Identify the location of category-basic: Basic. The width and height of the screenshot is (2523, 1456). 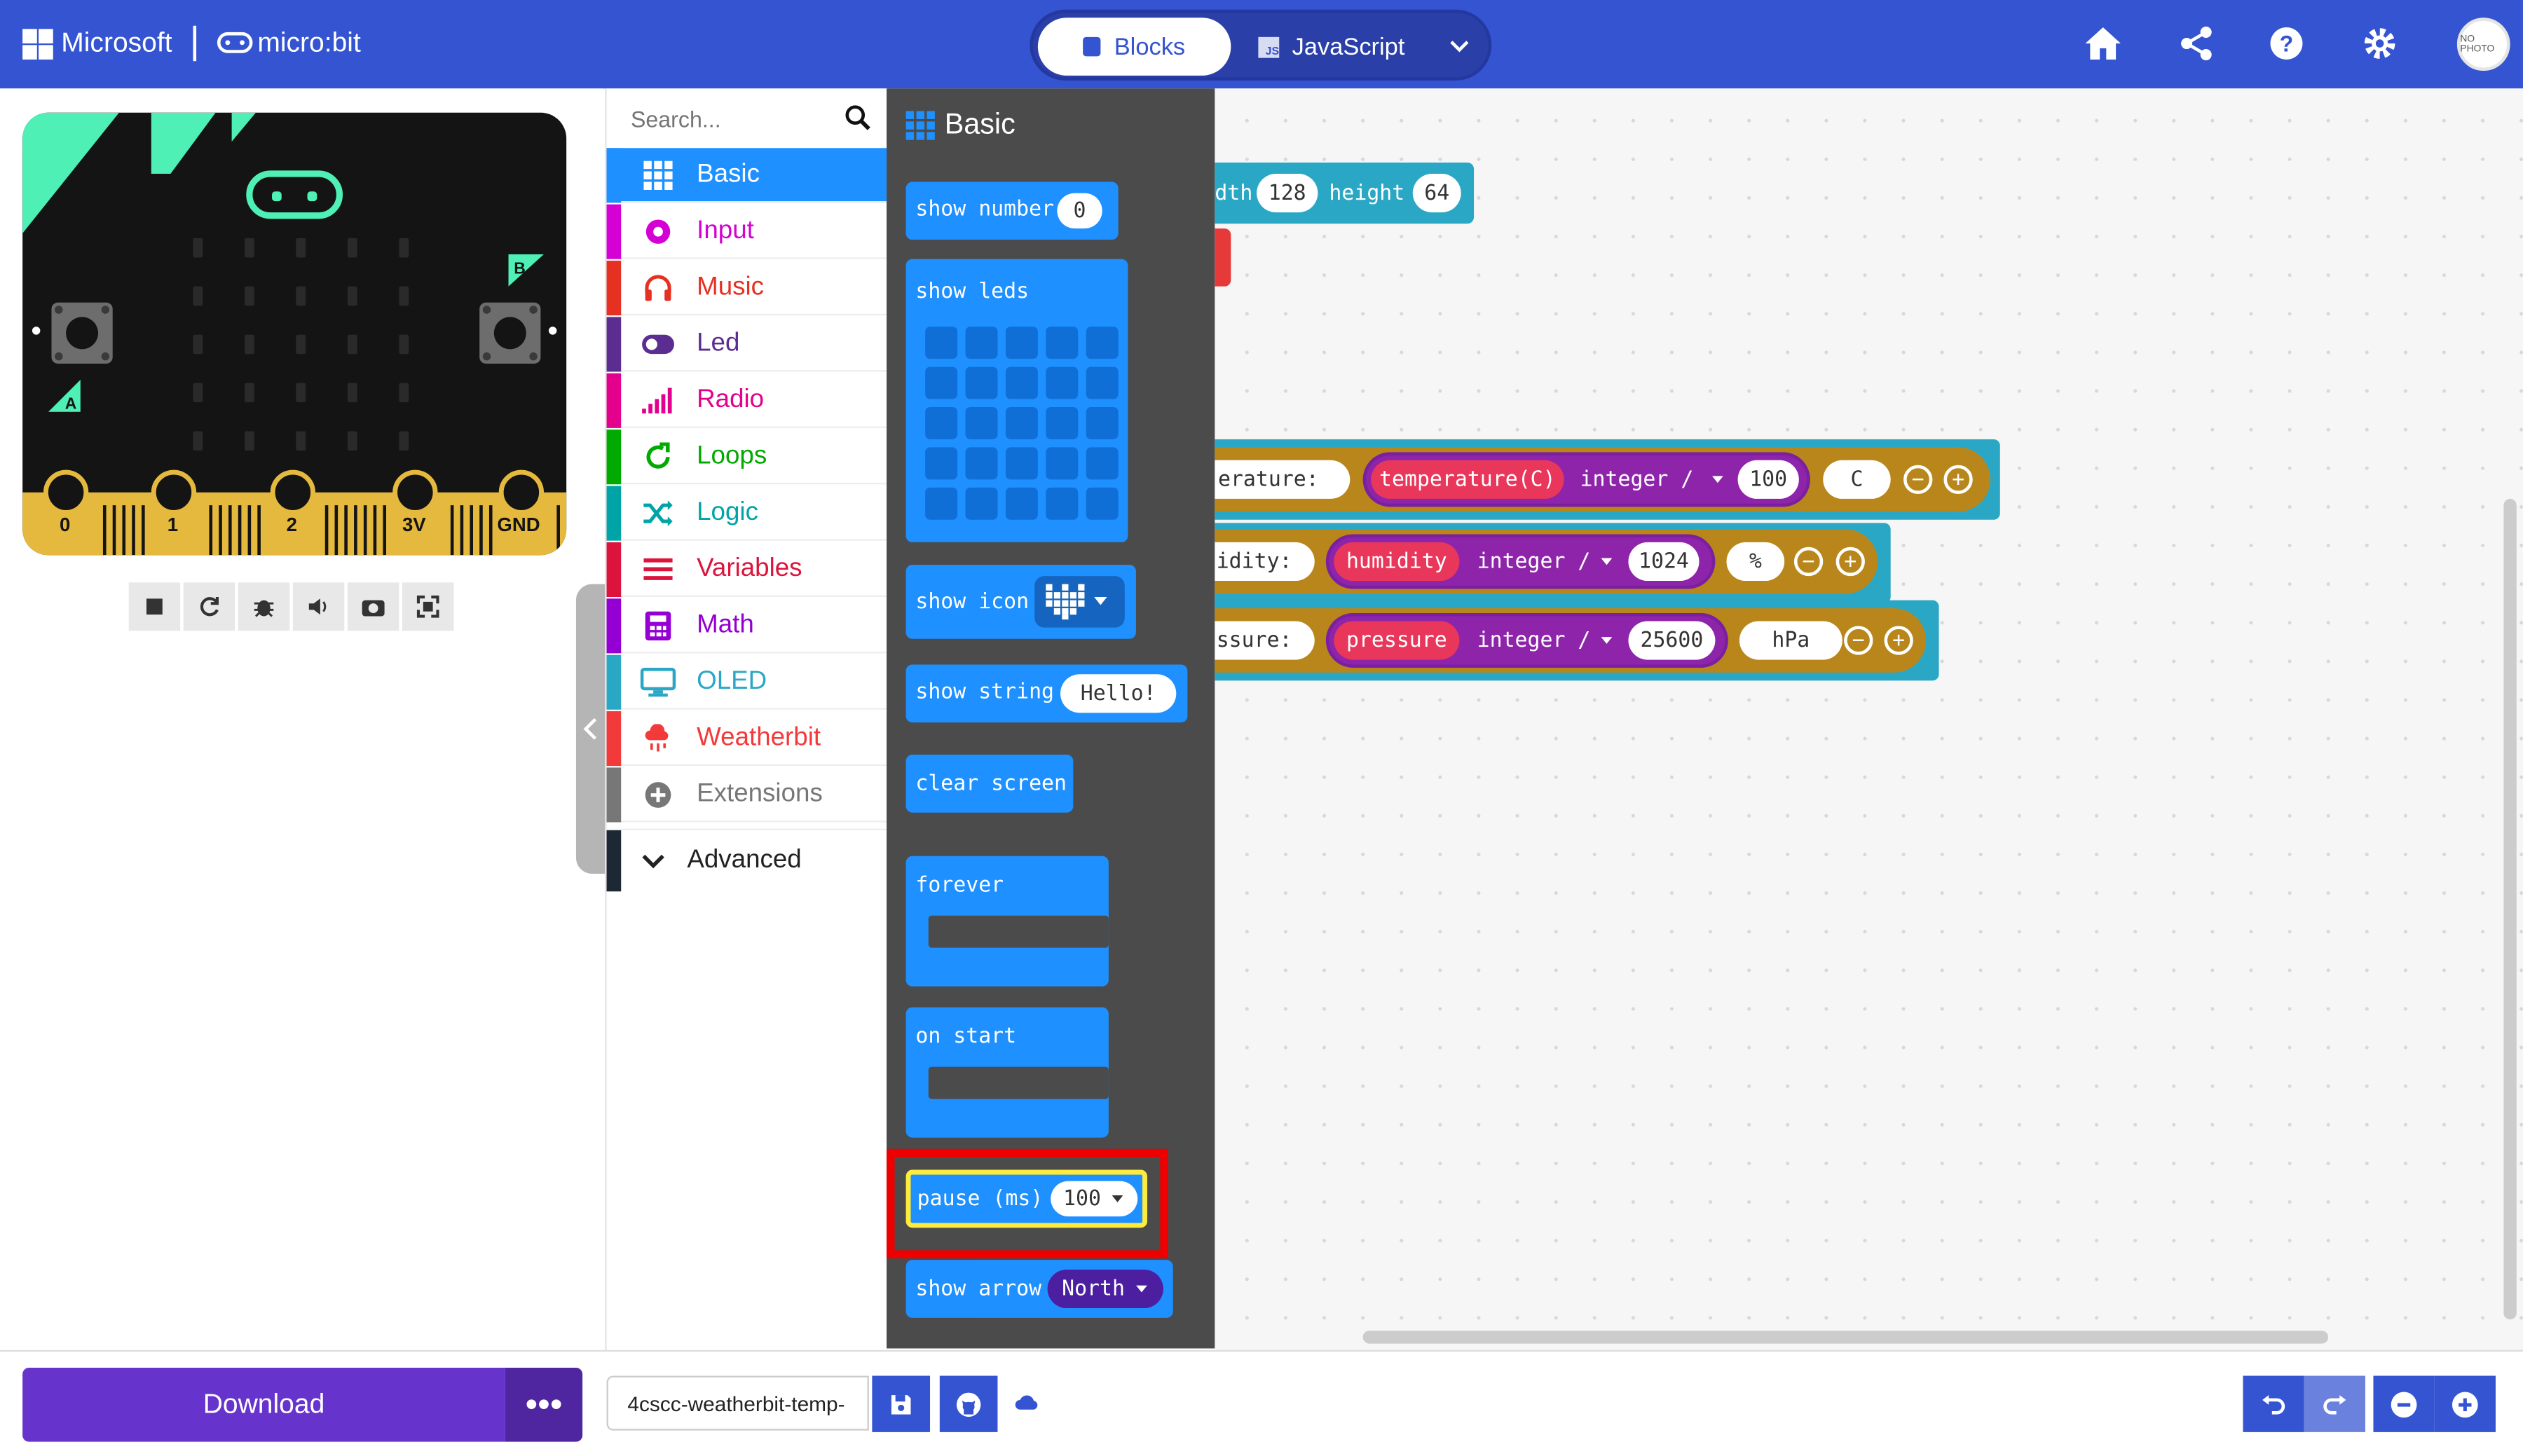
(746, 175).